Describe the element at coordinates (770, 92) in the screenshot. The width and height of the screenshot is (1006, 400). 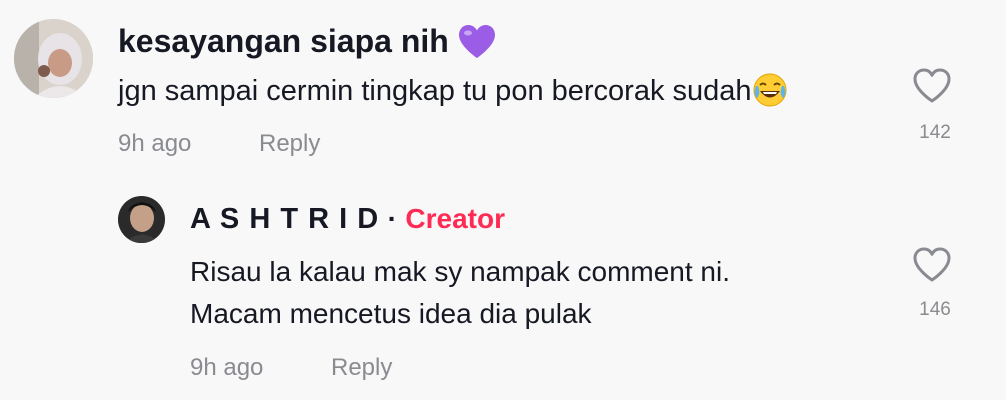
I see `tears-of-joy-icon` at that location.